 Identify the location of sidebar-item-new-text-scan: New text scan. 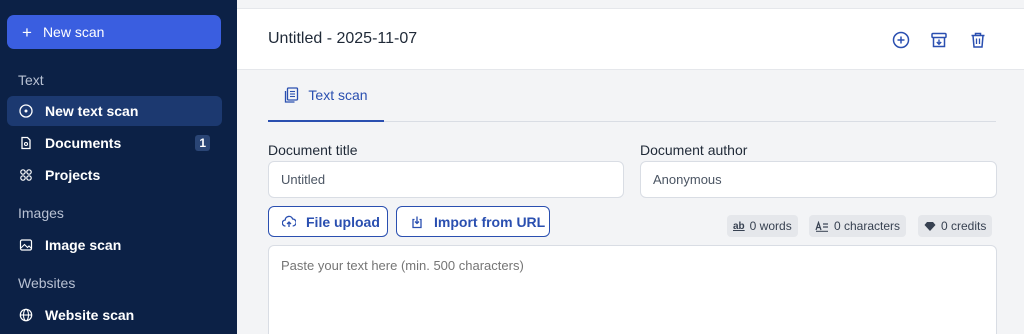
(114, 111).